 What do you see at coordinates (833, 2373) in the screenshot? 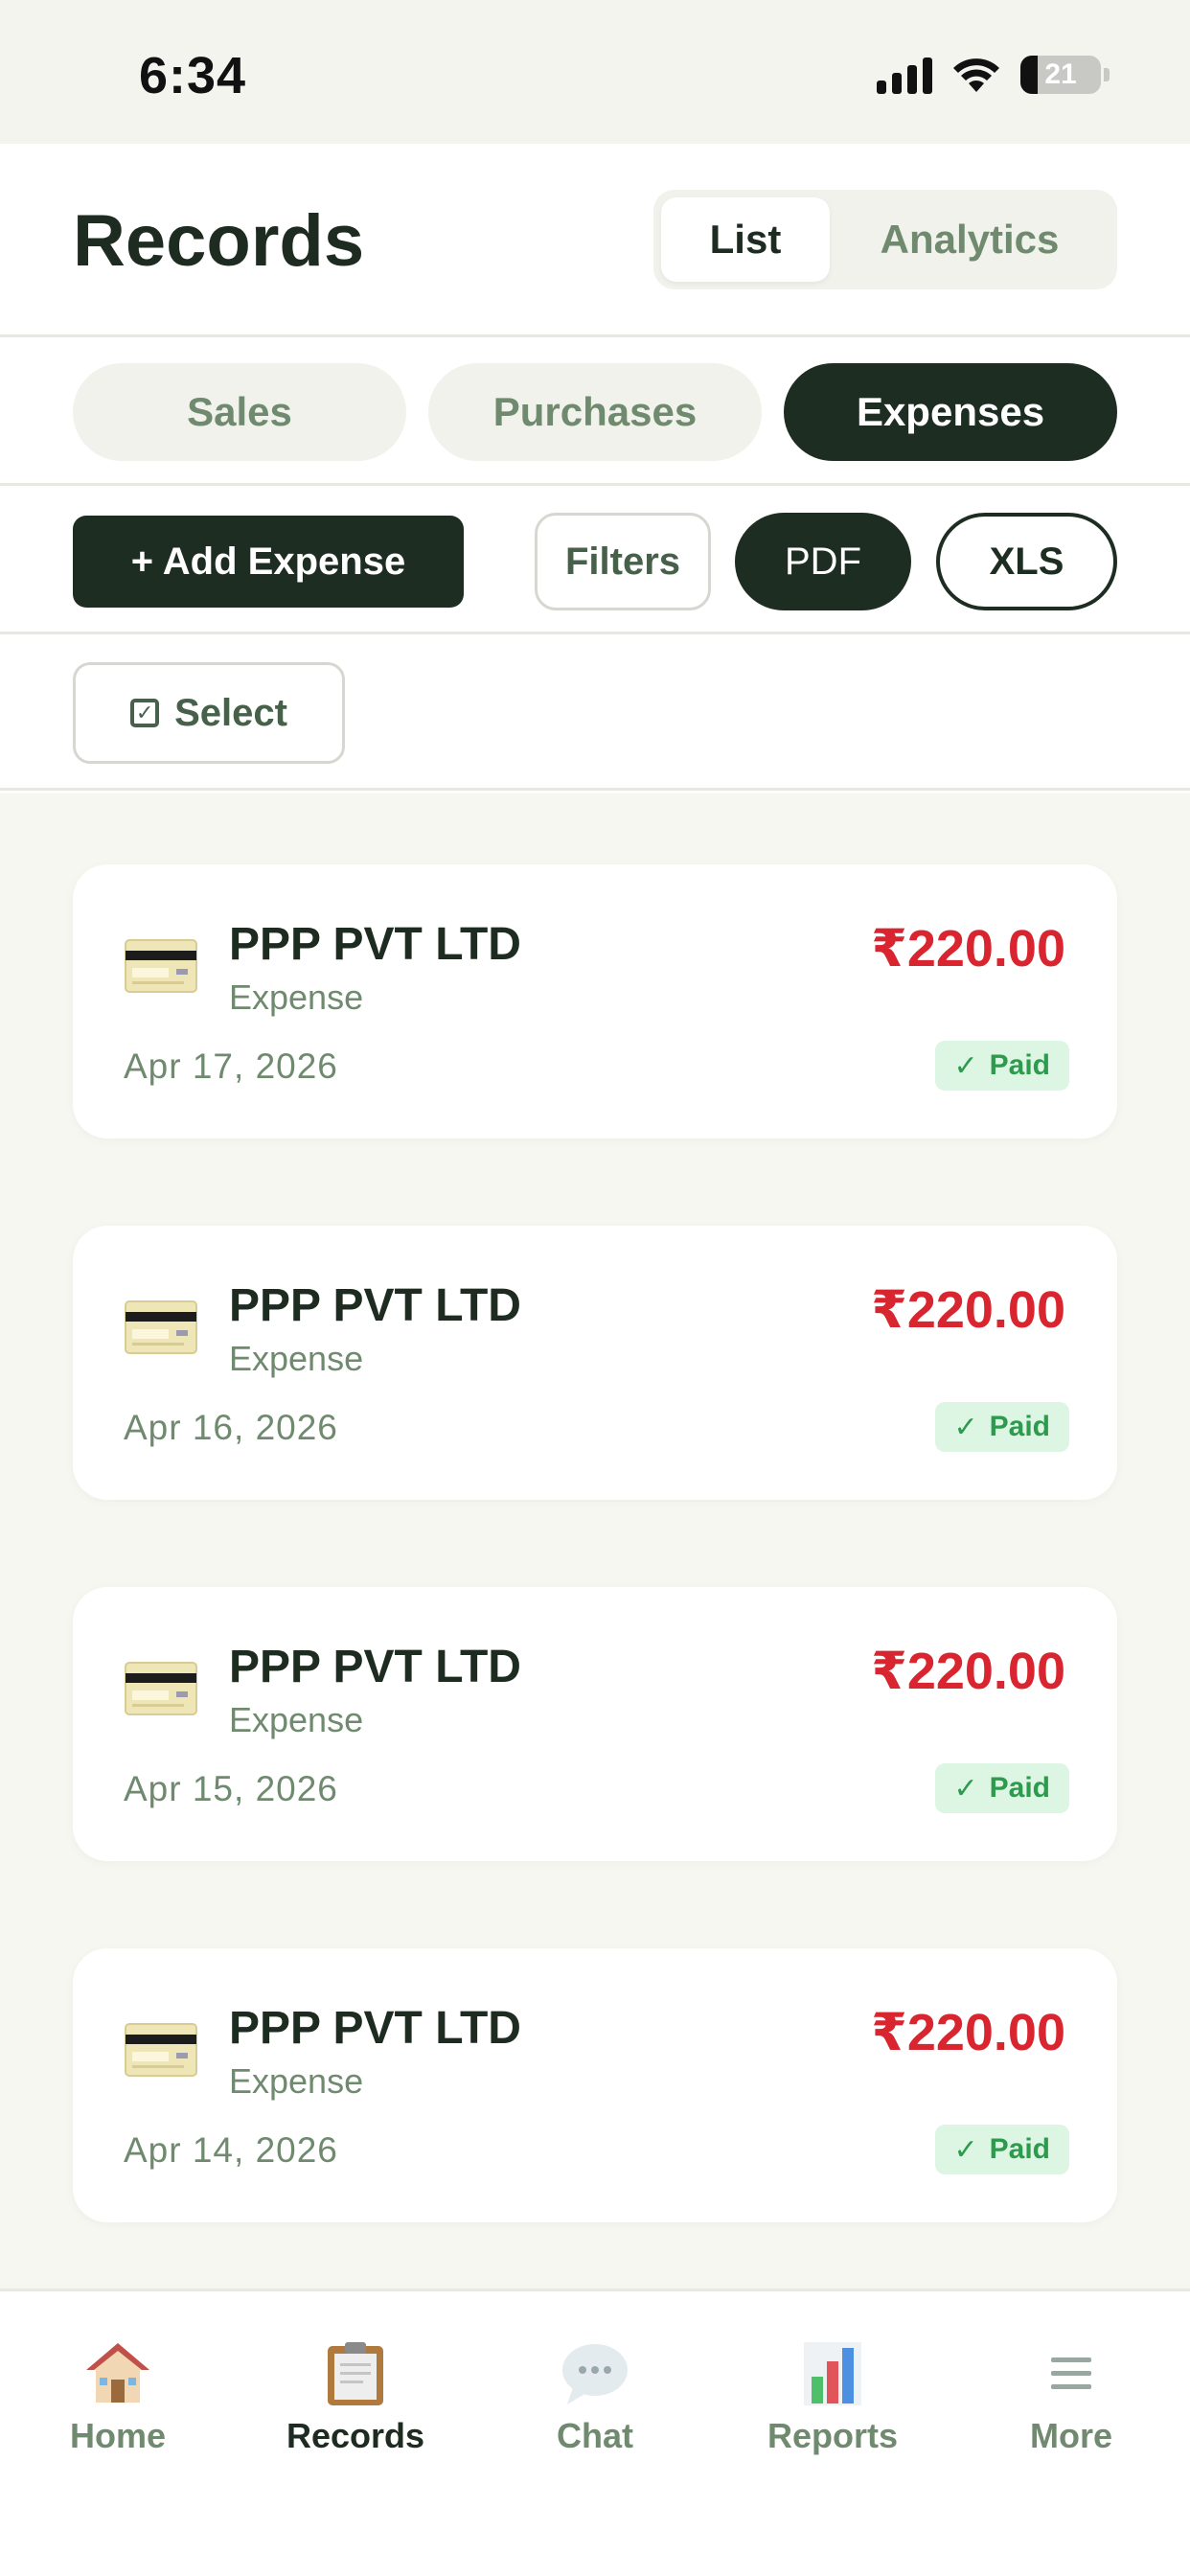
I see `bar-chart-icon` at bounding box center [833, 2373].